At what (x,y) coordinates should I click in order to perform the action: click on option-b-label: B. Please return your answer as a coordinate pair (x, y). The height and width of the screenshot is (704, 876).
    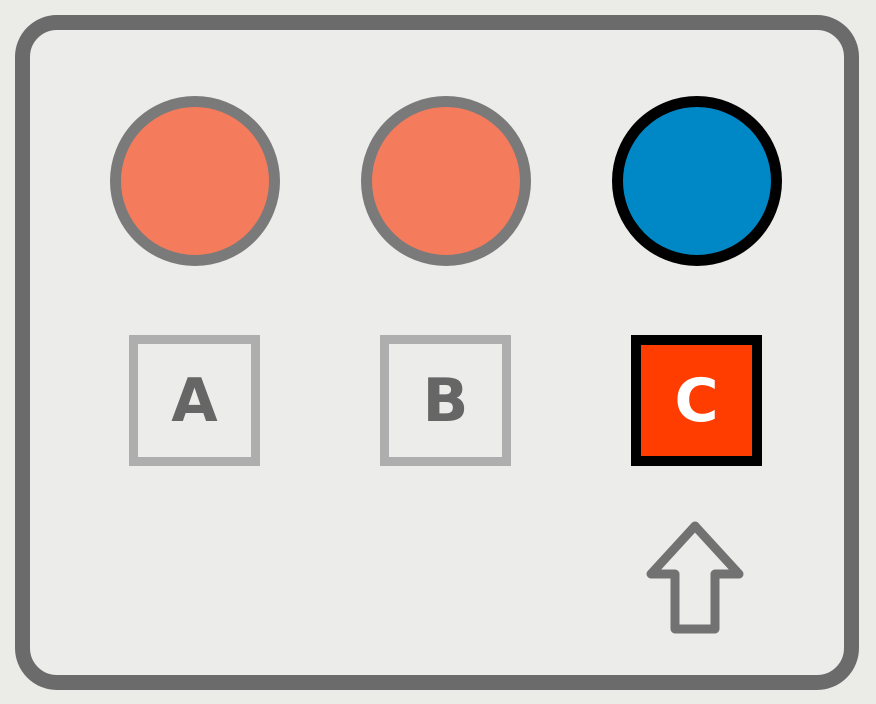
    Looking at the image, I should click on (445, 400).